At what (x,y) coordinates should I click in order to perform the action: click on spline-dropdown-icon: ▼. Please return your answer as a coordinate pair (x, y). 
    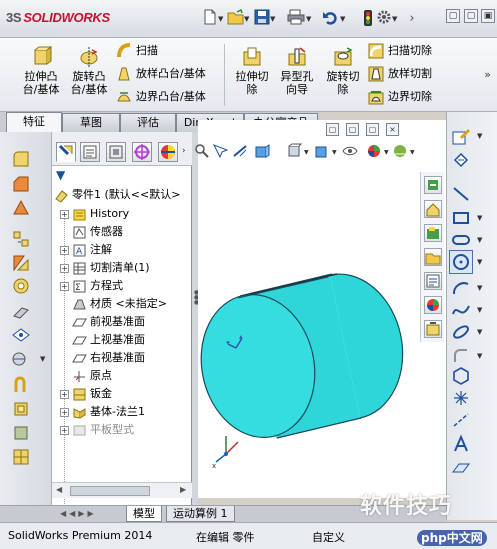
    Looking at the image, I should click on (479, 310).